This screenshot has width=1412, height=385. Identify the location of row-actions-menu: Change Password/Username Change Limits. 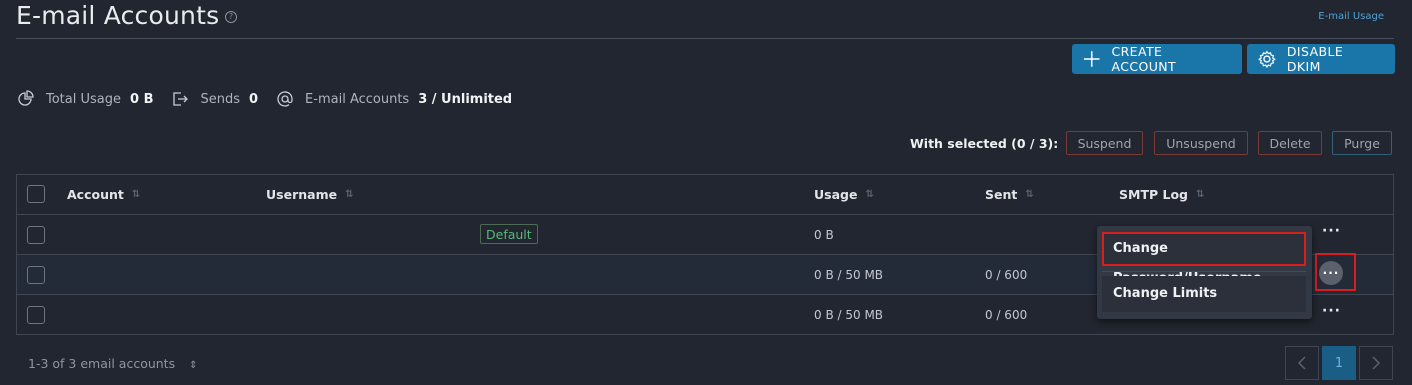
(1204, 272).